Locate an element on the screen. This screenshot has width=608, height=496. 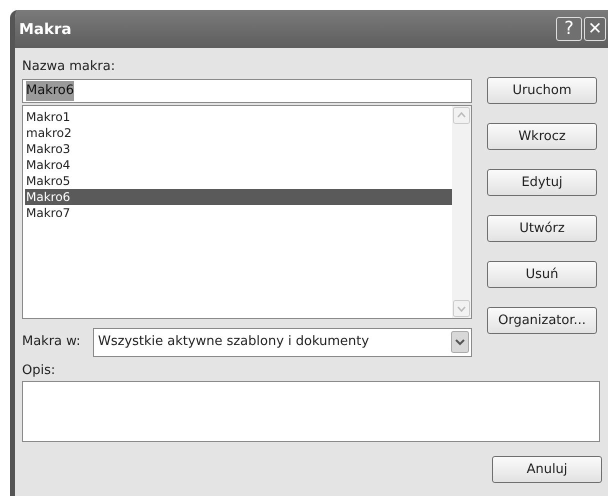
action-button: Wkrocz is located at coordinates (542, 136).